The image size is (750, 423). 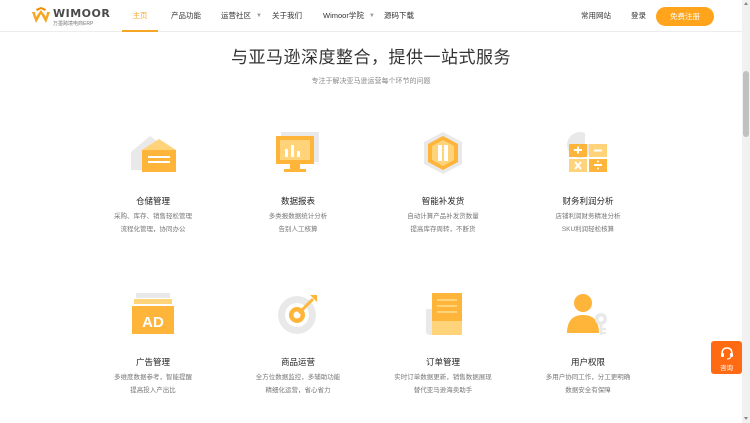 I want to click on user-key-icon, so click(x=587, y=314).